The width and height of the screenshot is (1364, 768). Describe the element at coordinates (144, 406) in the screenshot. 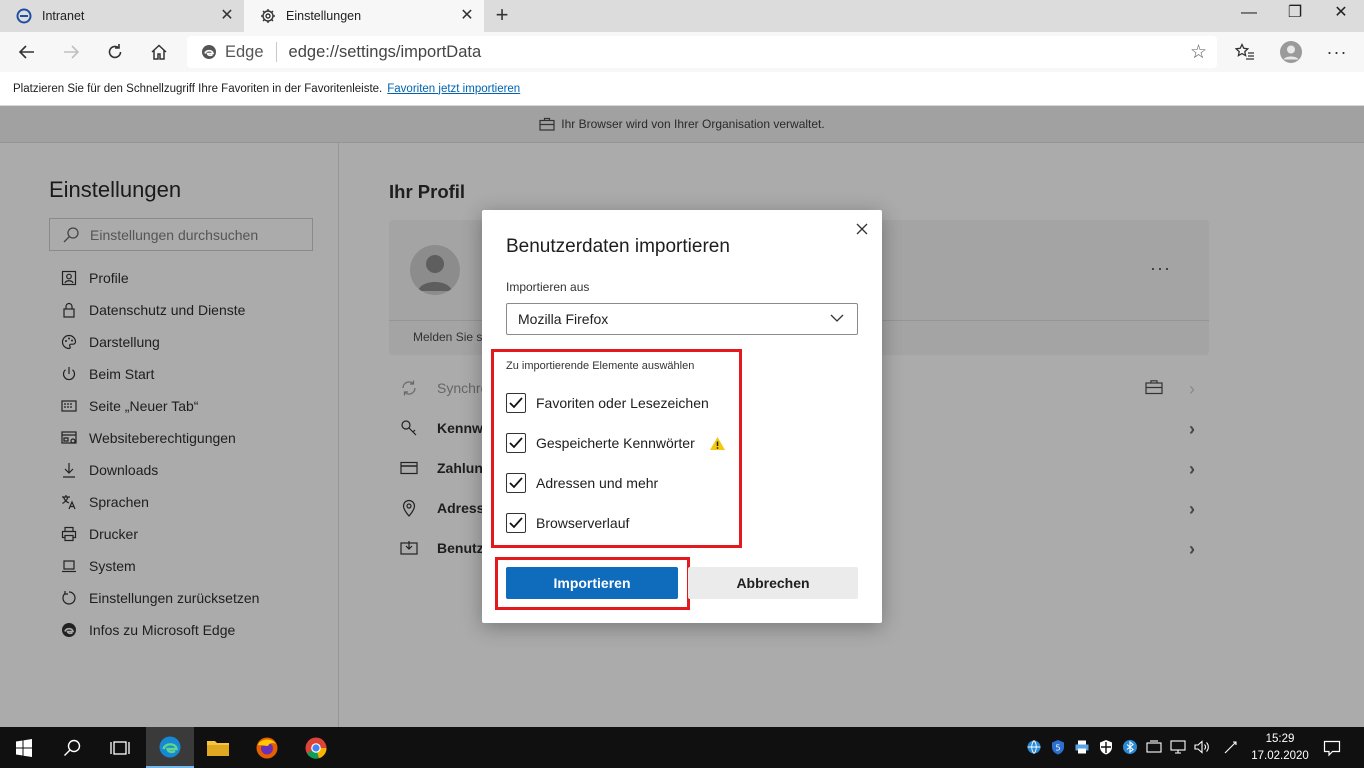

I see `sidebar-item-label: Seite „Neuer Tab“` at that location.